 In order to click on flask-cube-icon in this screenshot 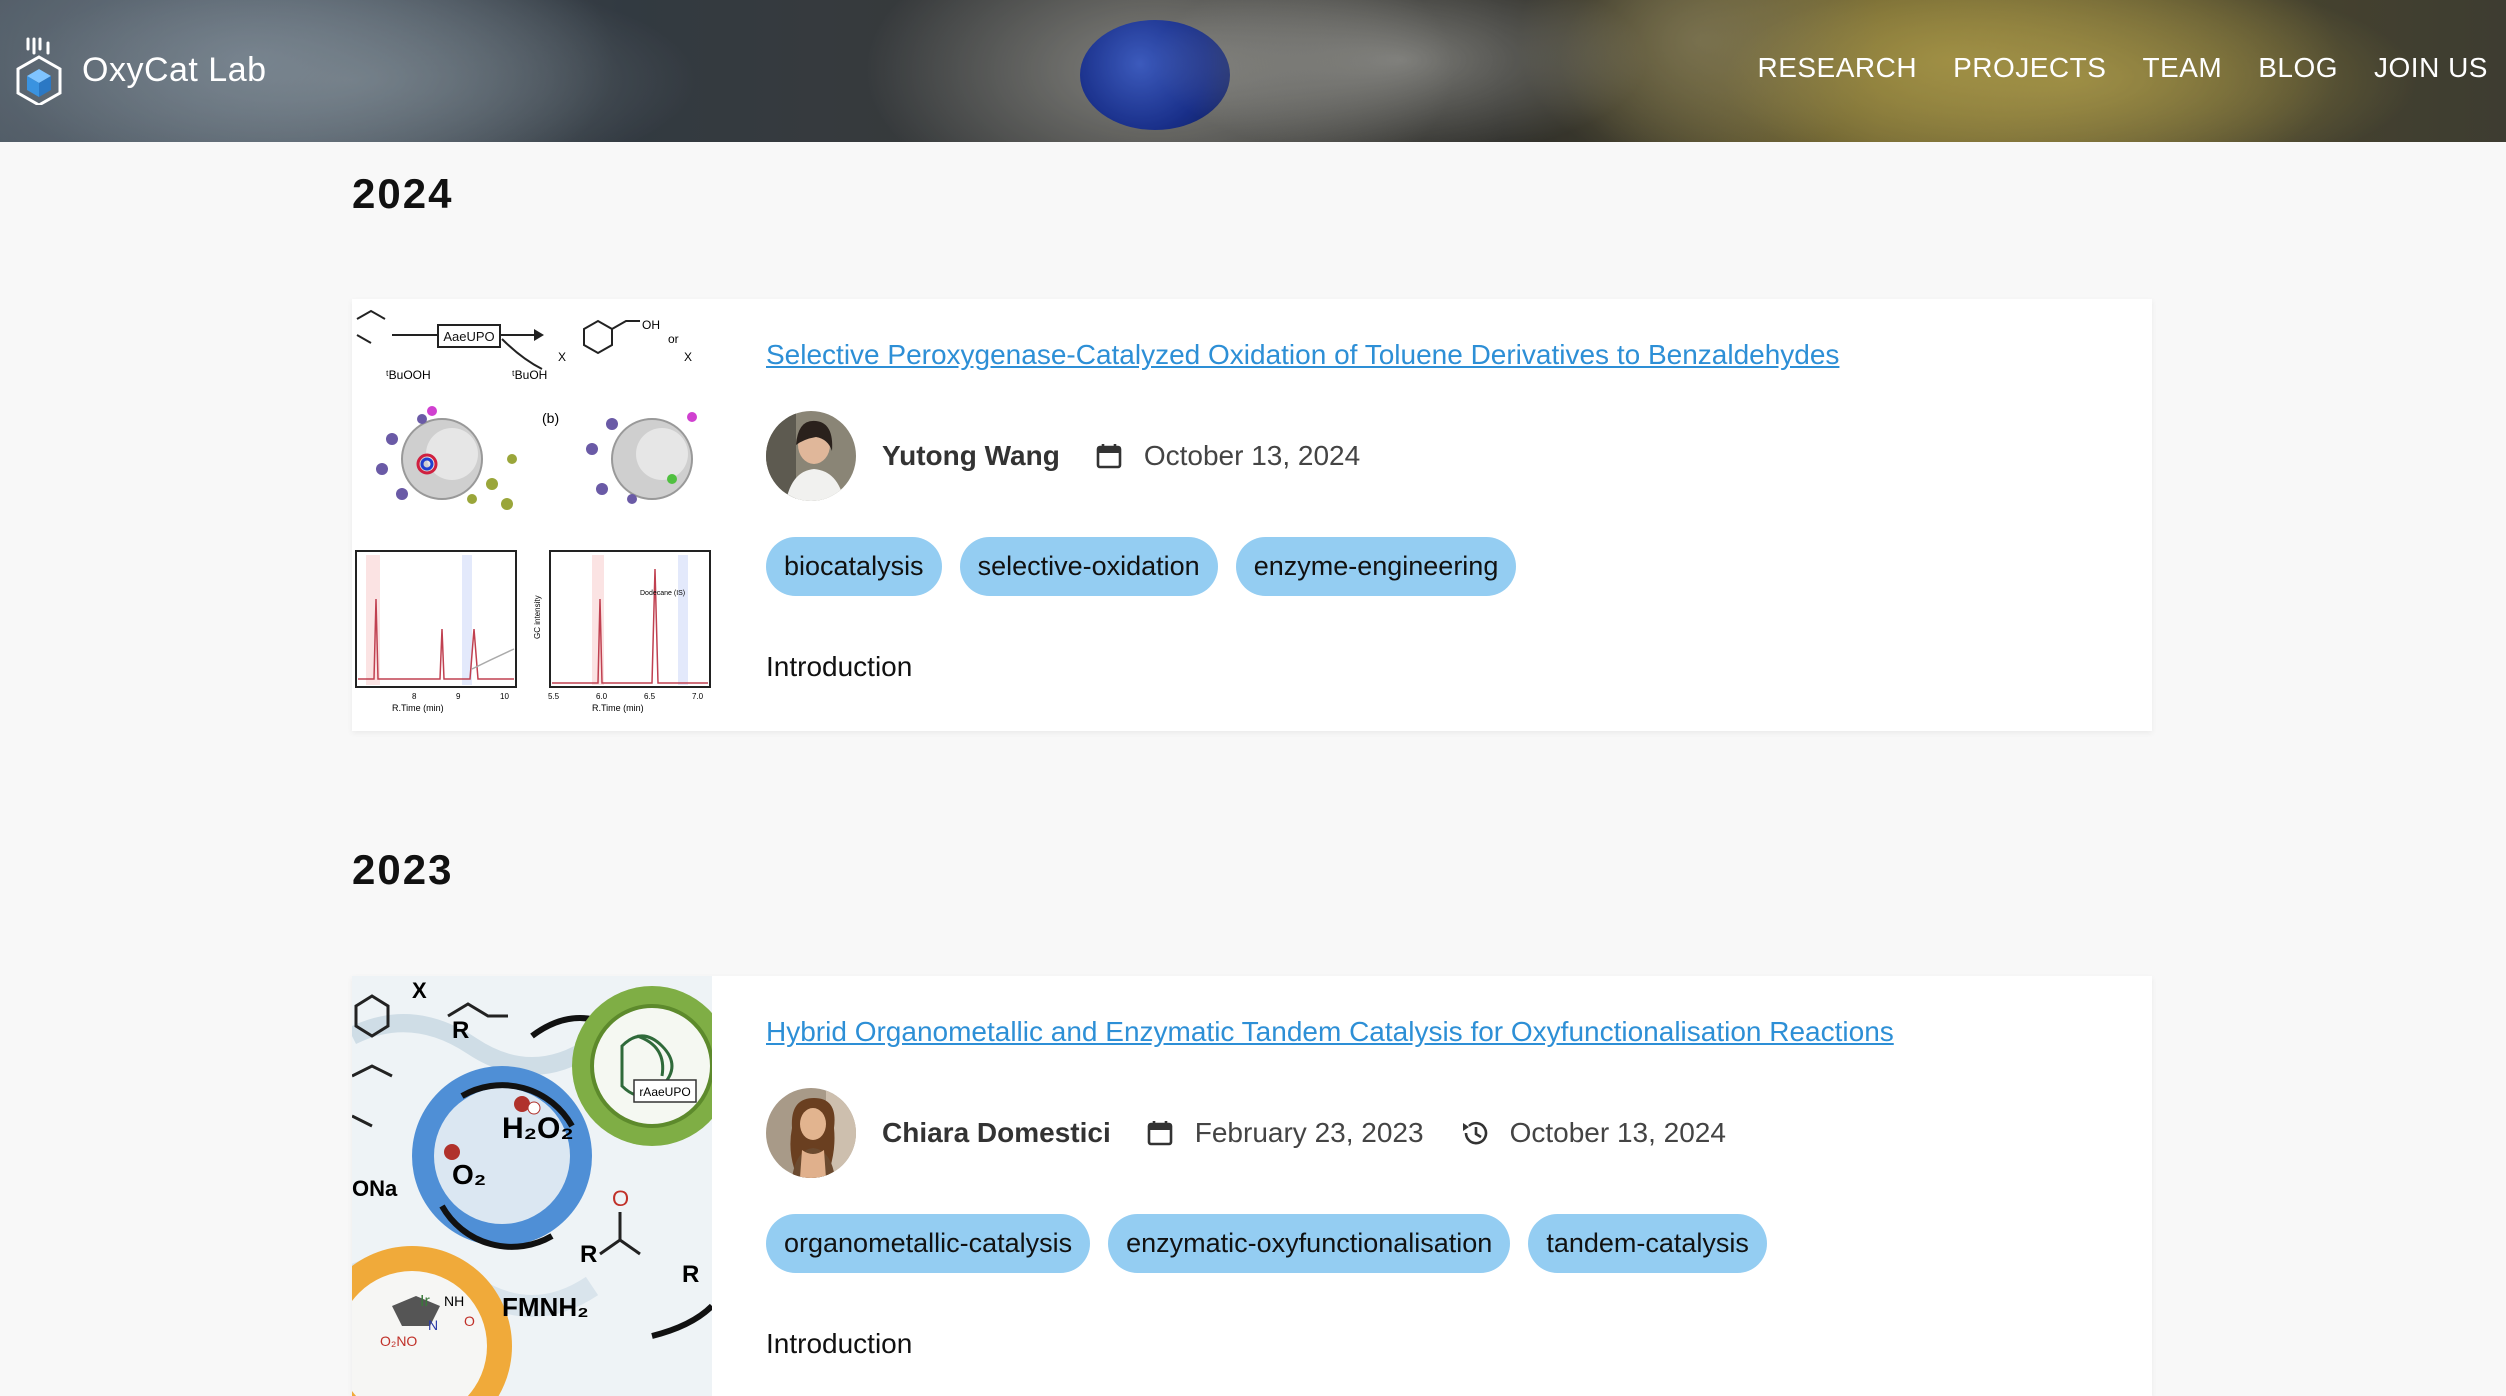, I will do `click(39, 71)`.